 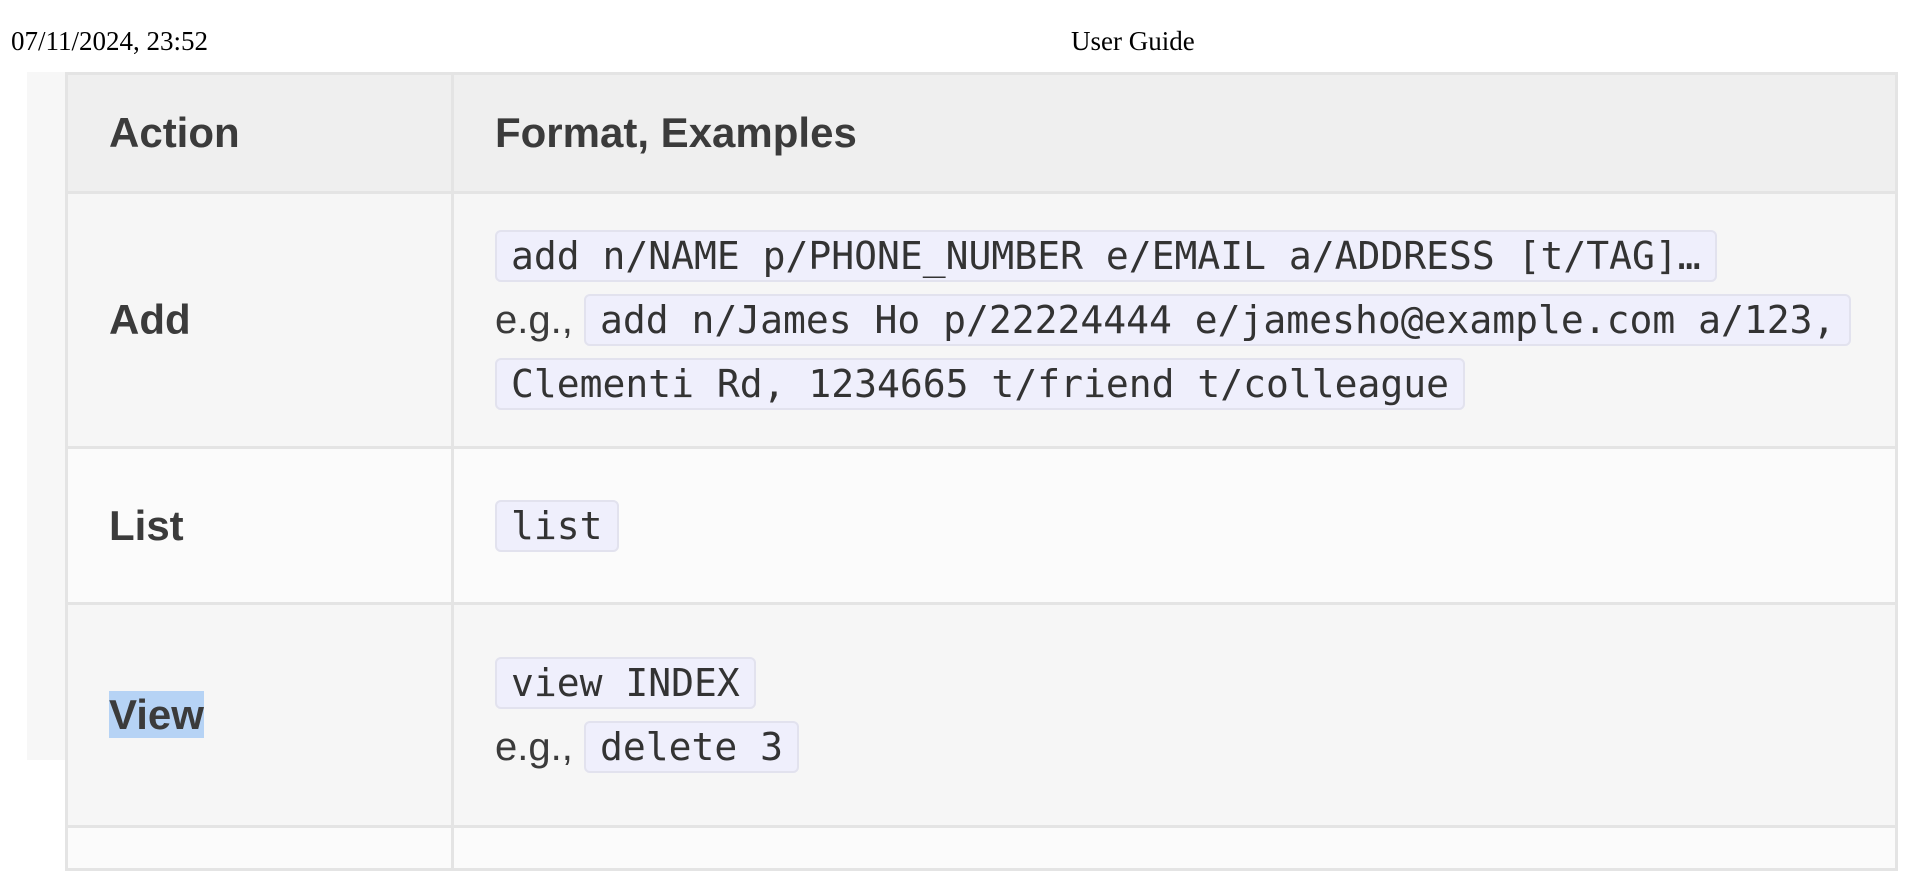 I want to click on column-header-format: Format, Examples, so click(x=1174, y=133).